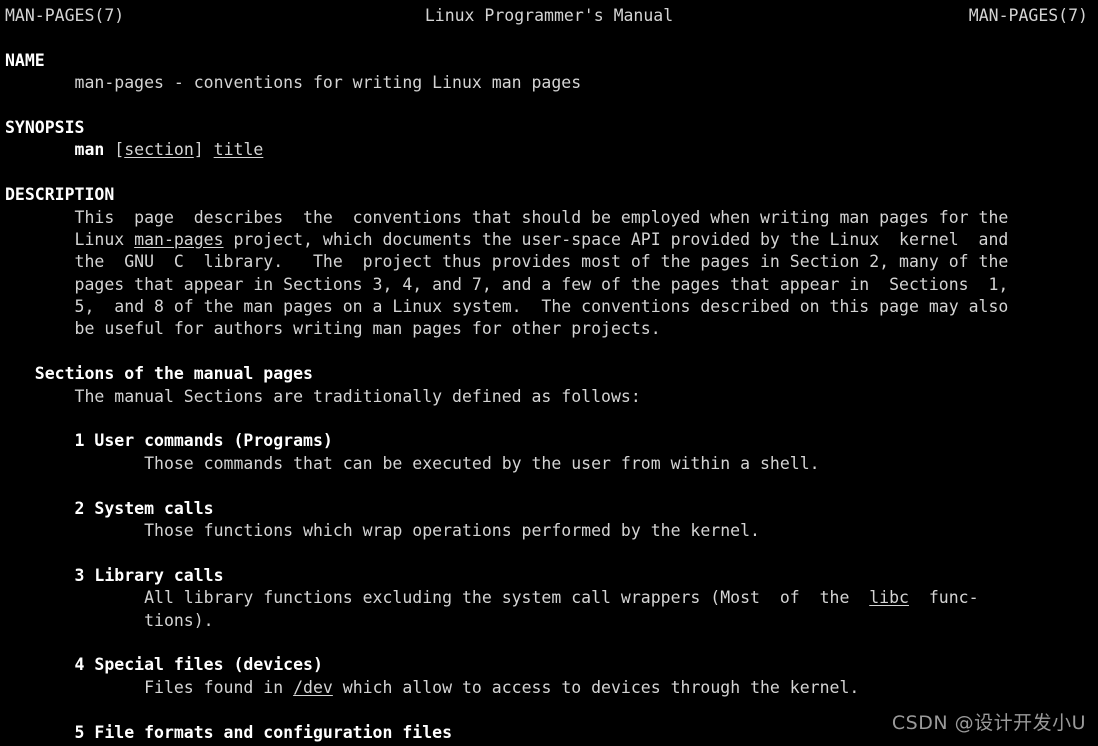 Image resolution: width=1098 pixels, height=746 pixels. I want to click on section-heading-name: NAME, so click(25, 60).